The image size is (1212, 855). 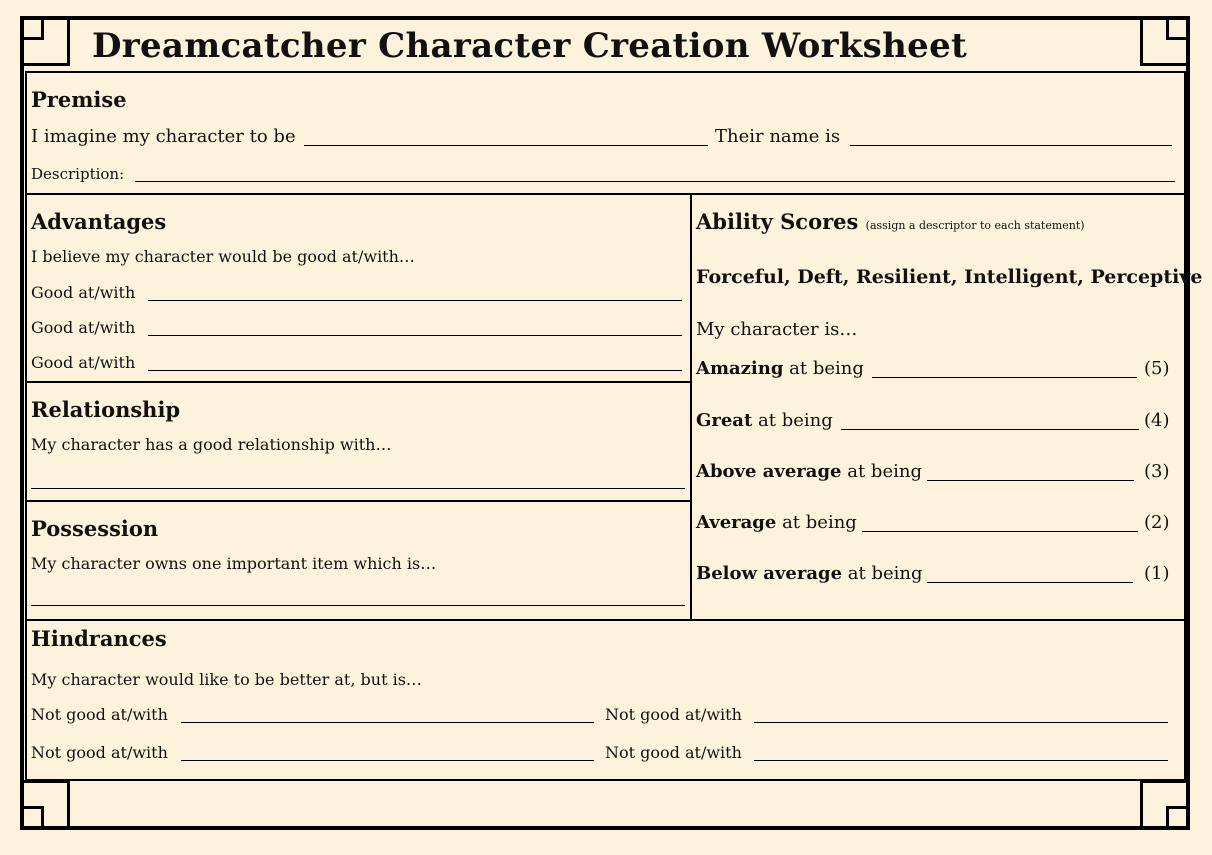 What do you see at coordinates (1004, 377) in the screenshot?
I see `ability-field-amazing` at bounding box center [1004, 377].